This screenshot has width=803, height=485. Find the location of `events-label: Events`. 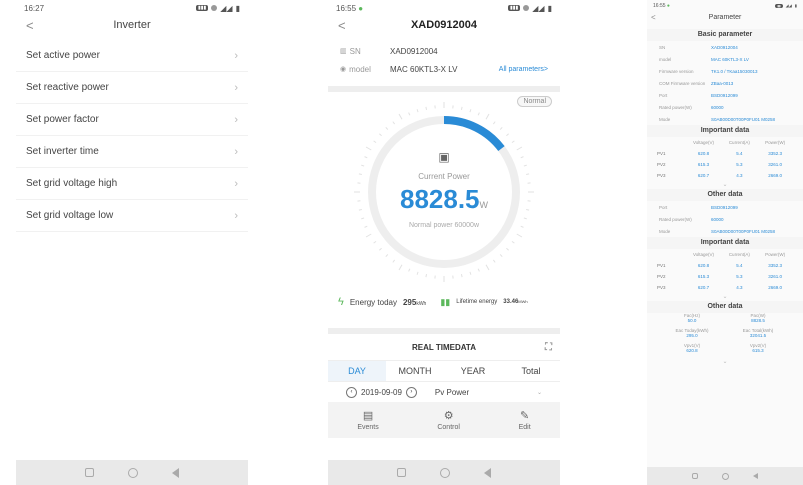

events-label: Events is located at coordinates (368, 427).